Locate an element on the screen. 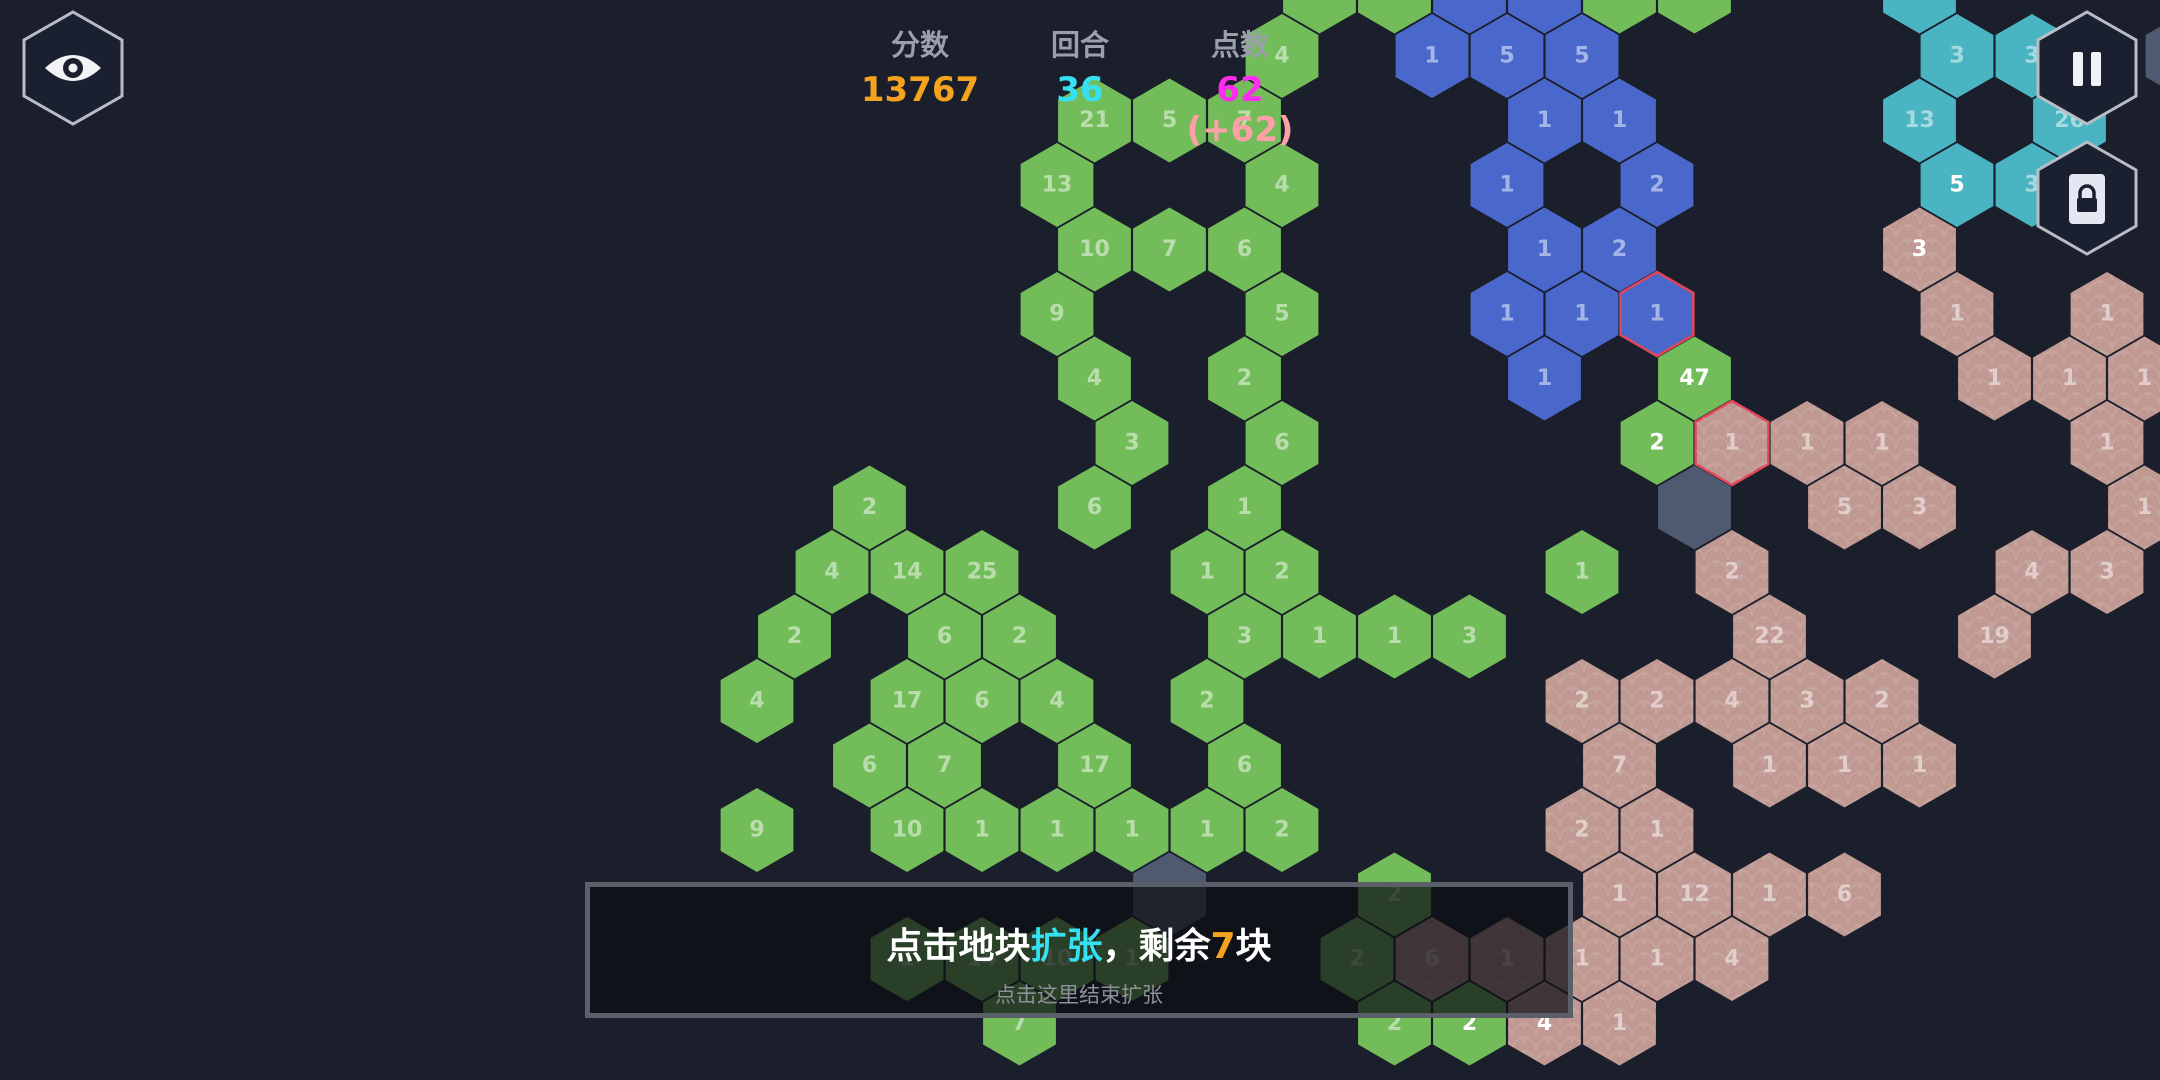 Image resolution: width=2160 pixels, height=1080 pixels. hex-tile-teal: 13 is located at coordinates (1919, 120).